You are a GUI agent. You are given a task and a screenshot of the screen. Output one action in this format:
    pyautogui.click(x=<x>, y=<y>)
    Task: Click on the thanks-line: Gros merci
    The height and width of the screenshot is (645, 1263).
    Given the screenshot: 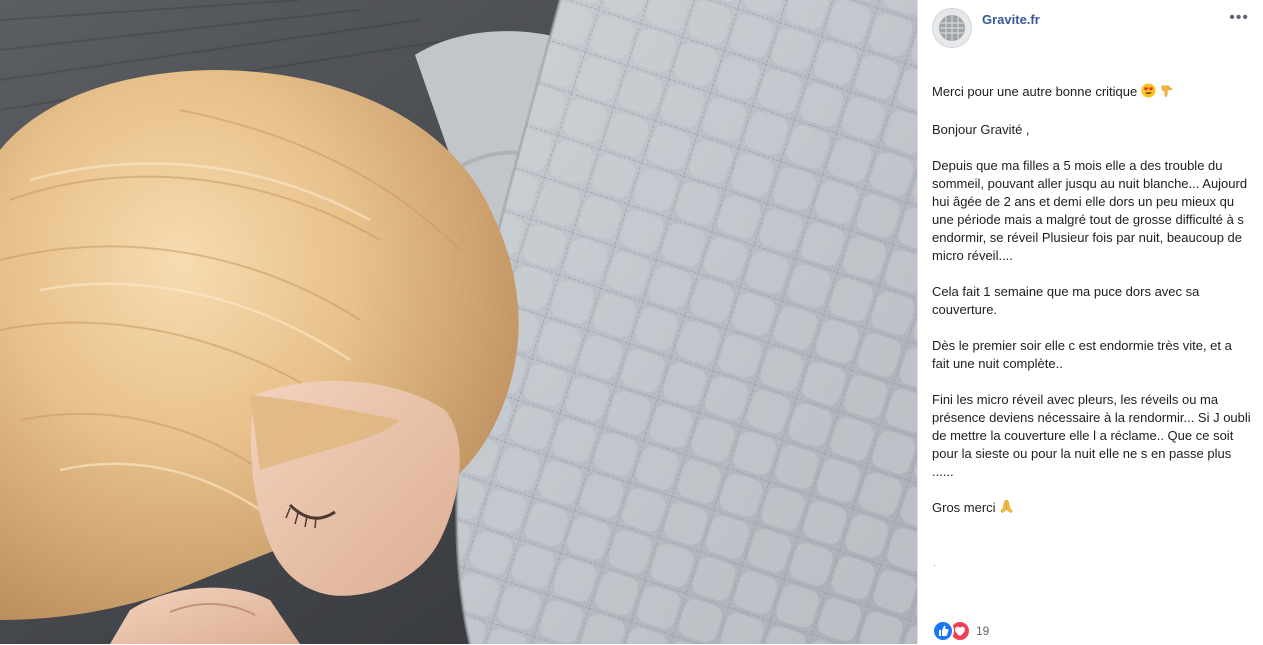 What is the action you would take?
    pyautogui.click(x=1092, y=509)
    